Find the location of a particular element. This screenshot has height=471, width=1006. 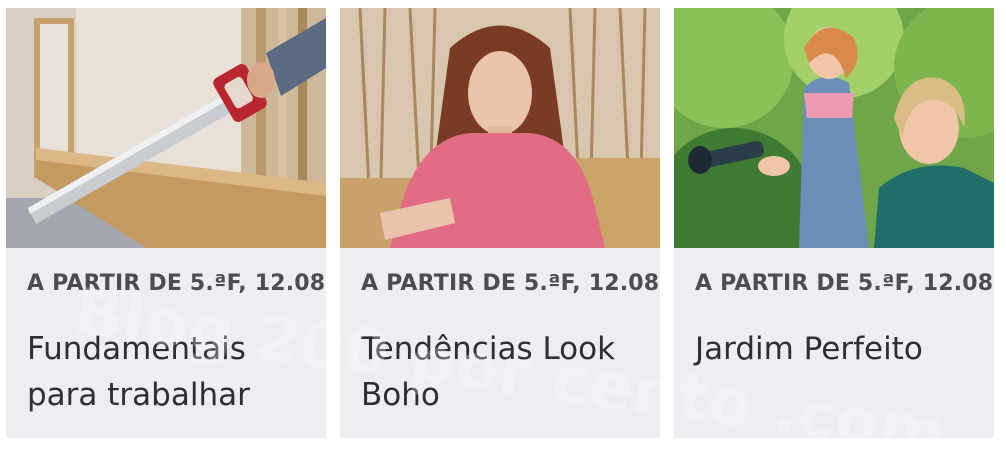

card-title: Tendências Look Boho is located at coordinates (506, 372).